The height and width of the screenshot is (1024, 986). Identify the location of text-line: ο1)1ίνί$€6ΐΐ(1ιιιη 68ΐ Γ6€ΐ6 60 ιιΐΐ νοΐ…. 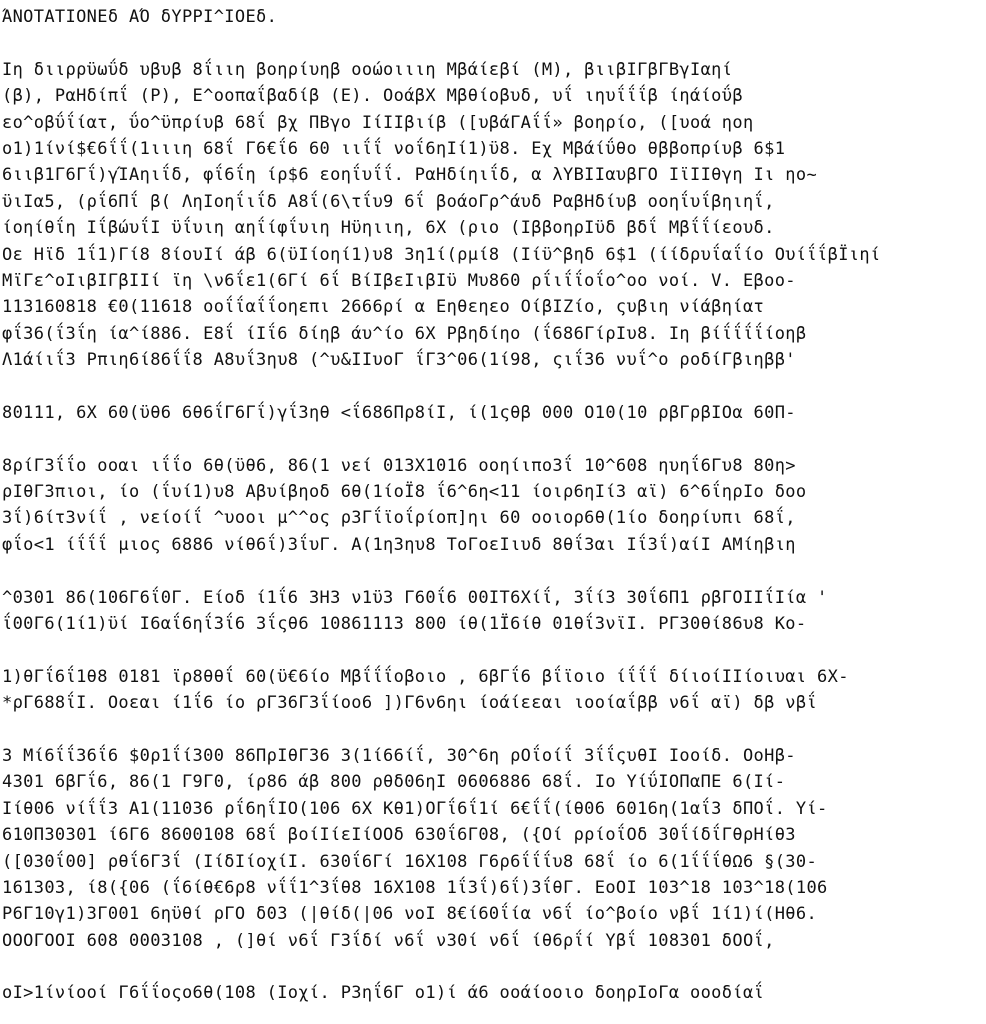
(394, 148).